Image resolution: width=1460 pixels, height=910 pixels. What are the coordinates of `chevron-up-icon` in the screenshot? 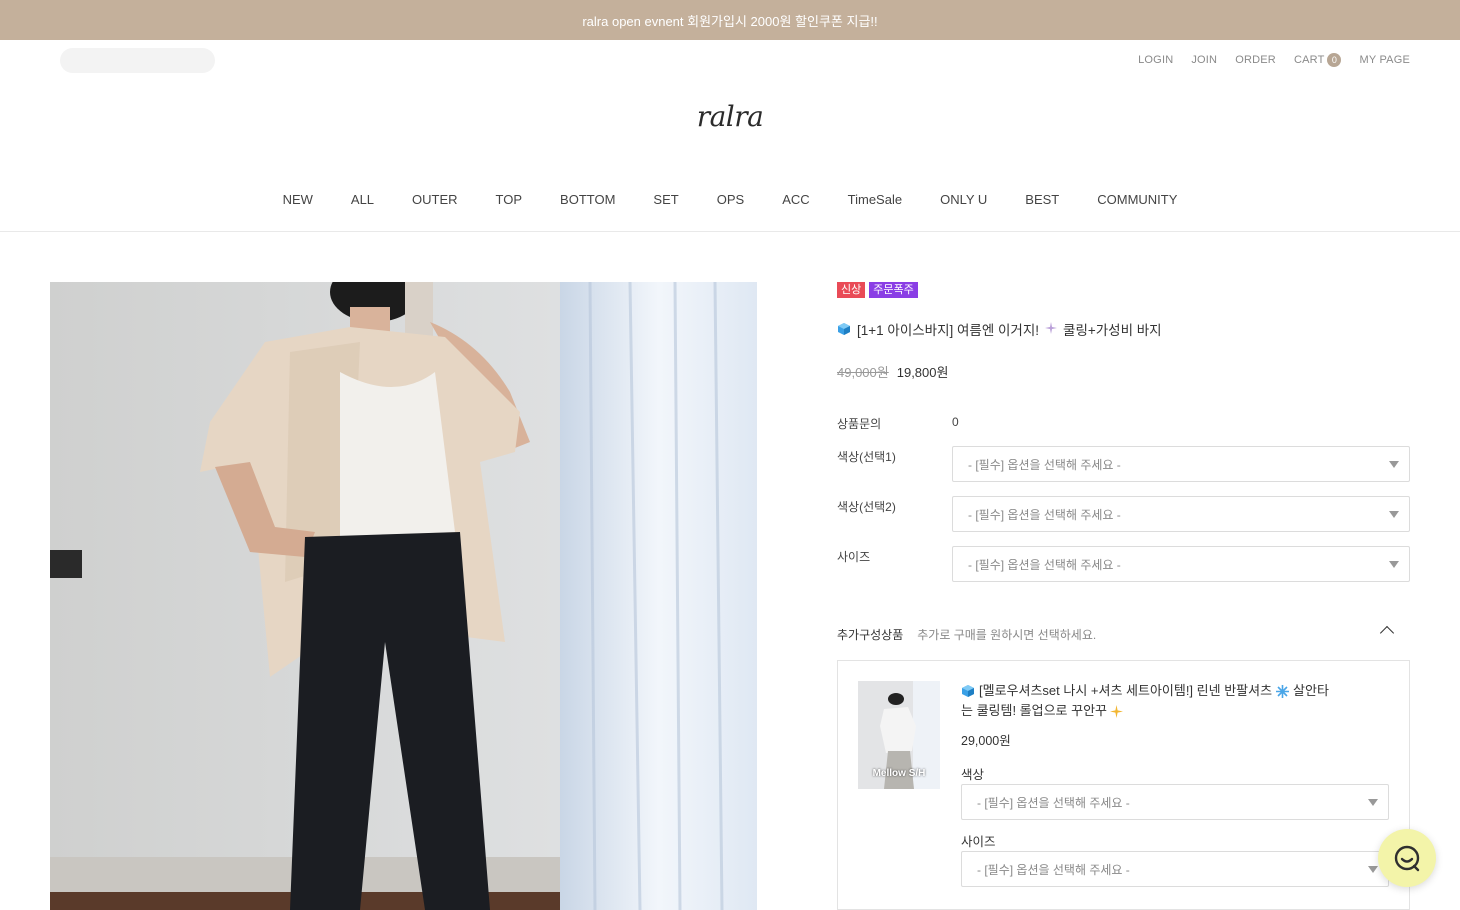 It's located at (1387, 633).